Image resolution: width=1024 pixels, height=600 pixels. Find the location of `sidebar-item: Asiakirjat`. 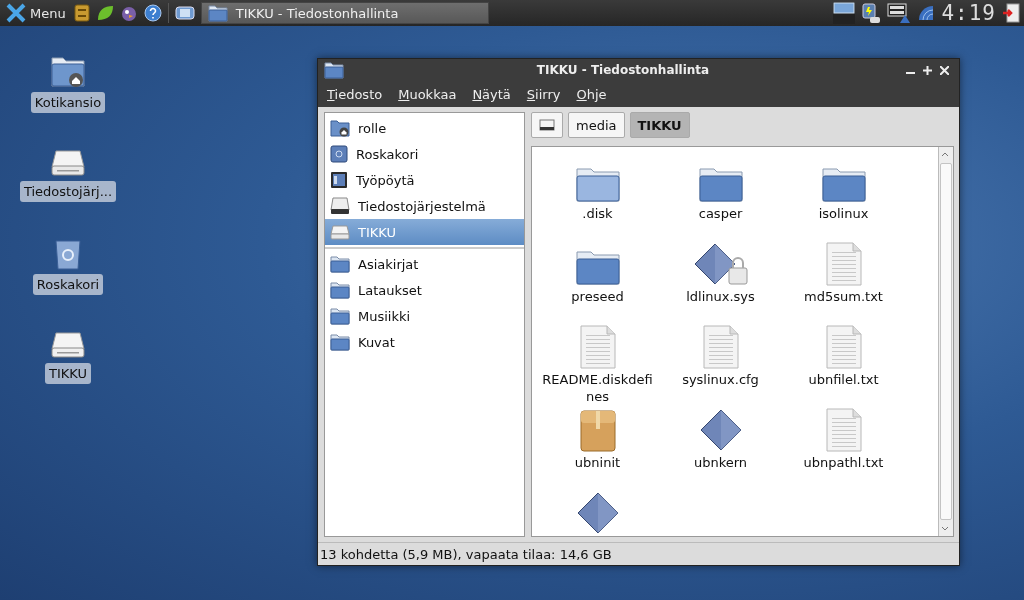

sidebar-item: Asiakirjat is located at coordinates (424, 264).